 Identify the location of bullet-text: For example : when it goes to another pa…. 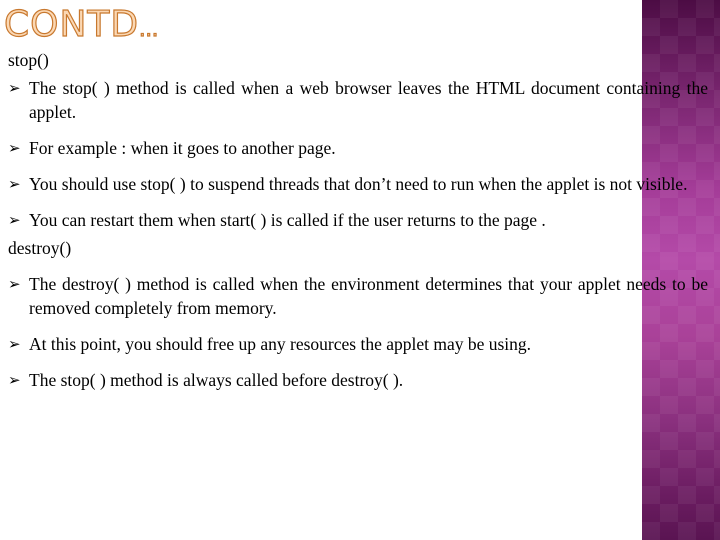
(182, 148).